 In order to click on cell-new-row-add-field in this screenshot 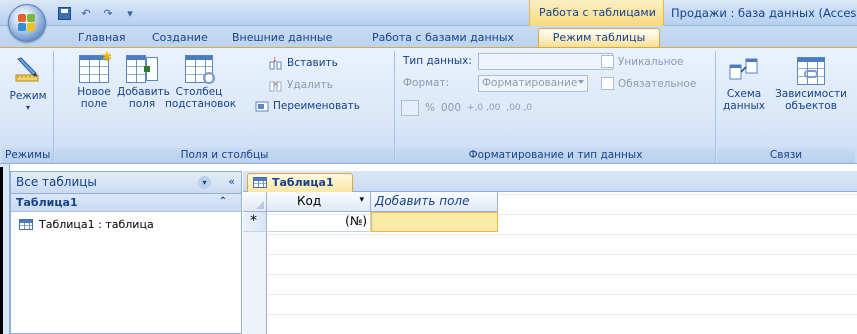, I will do `click(434, 222)`.